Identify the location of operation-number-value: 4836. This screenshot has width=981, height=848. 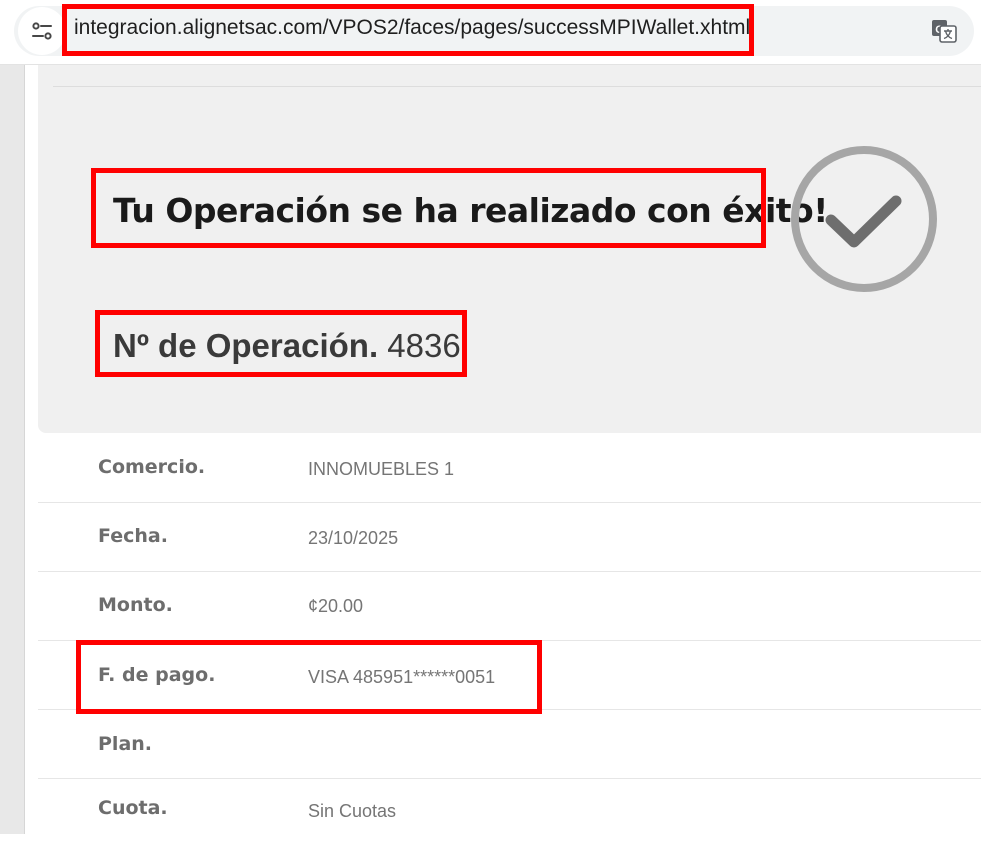
(424, 345).